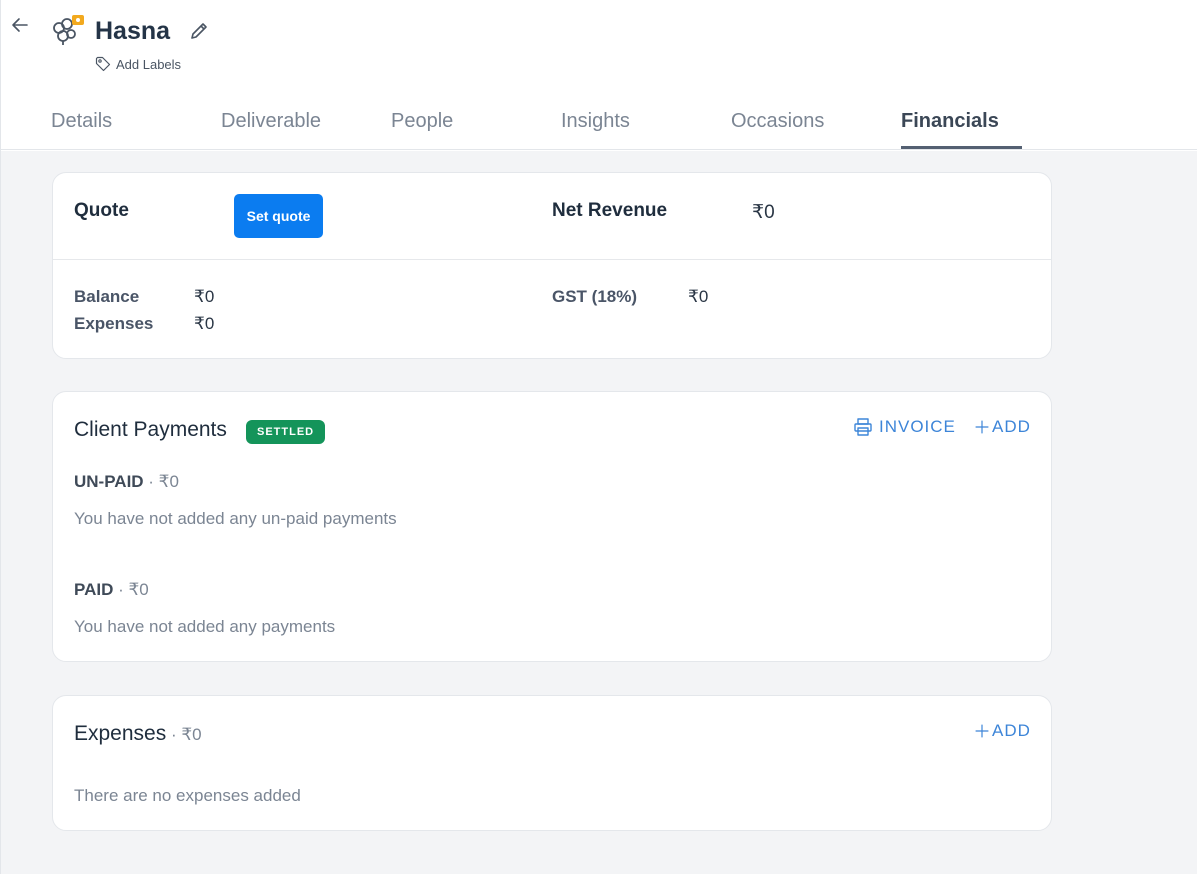 Image resolution: width=1197 pixels, height=874 pixels. Describe the element at coordinates (68, 30) in the screenshot. I see `project-logo-icon` at that location.